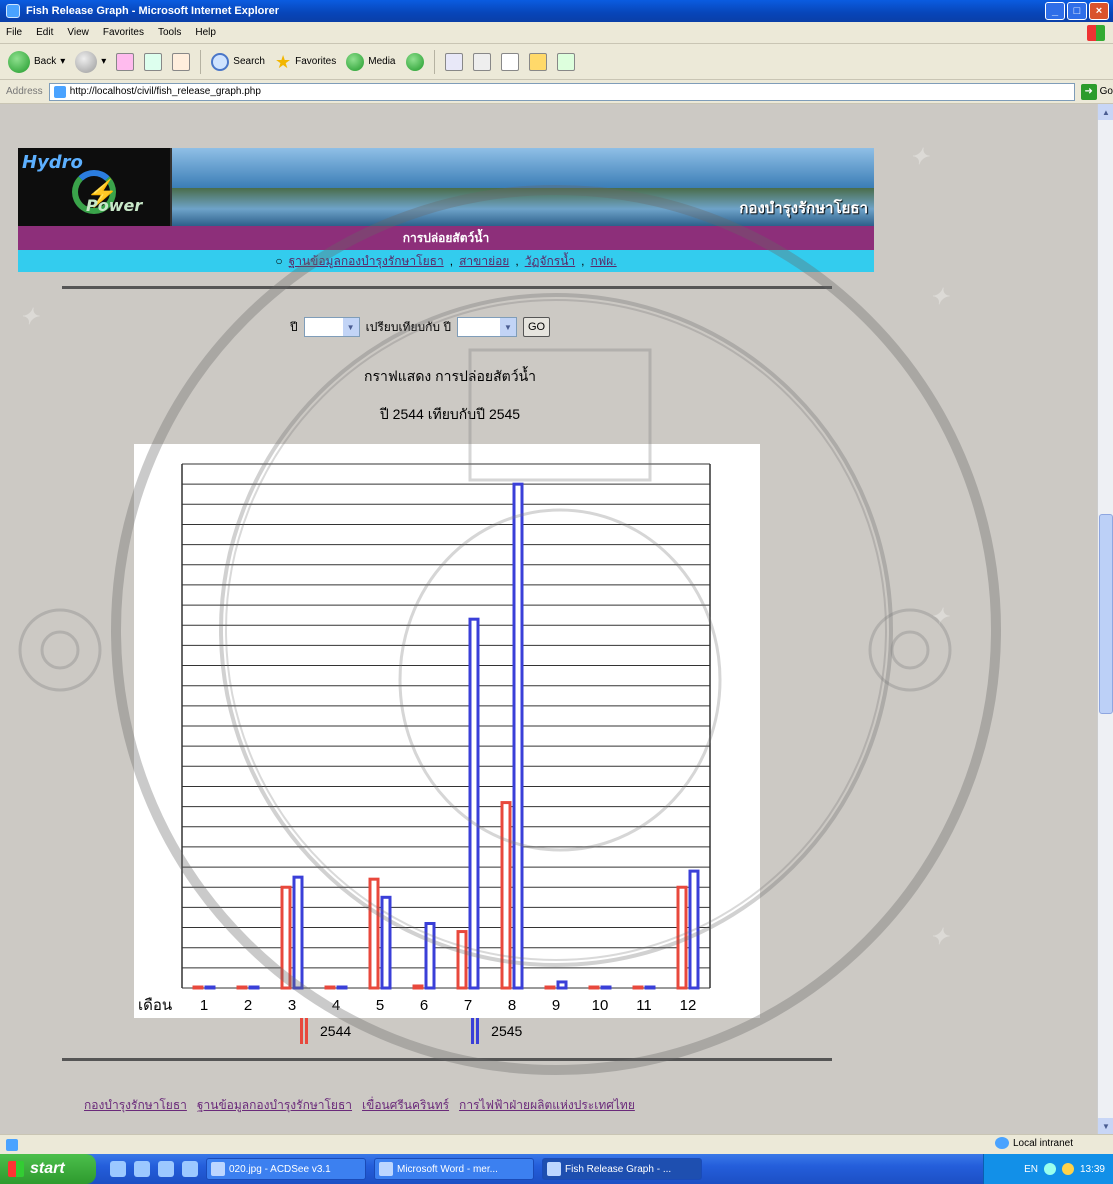  Describe the element at coordinates (411, 1031) in the screenshot. I see `chart-legend: 2544 2545` at that location.